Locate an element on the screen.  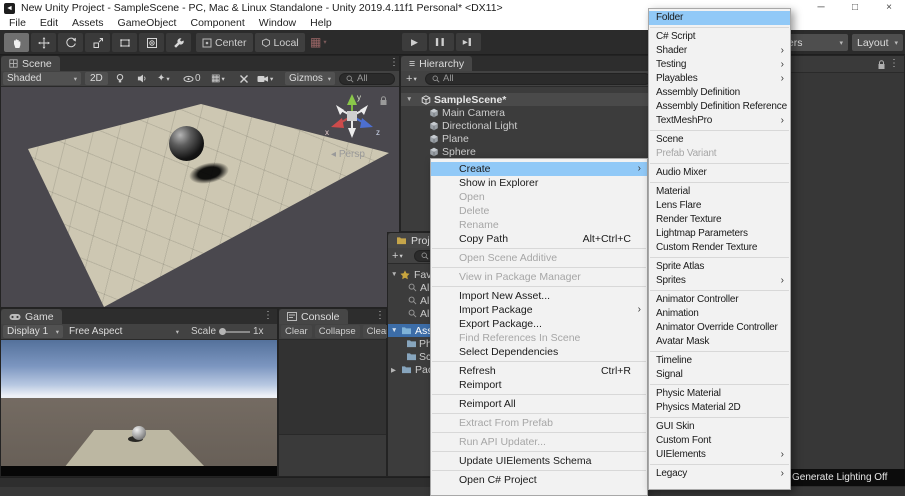
submenu-item: Physics Material 2D › is located at coordinates (719, 408).